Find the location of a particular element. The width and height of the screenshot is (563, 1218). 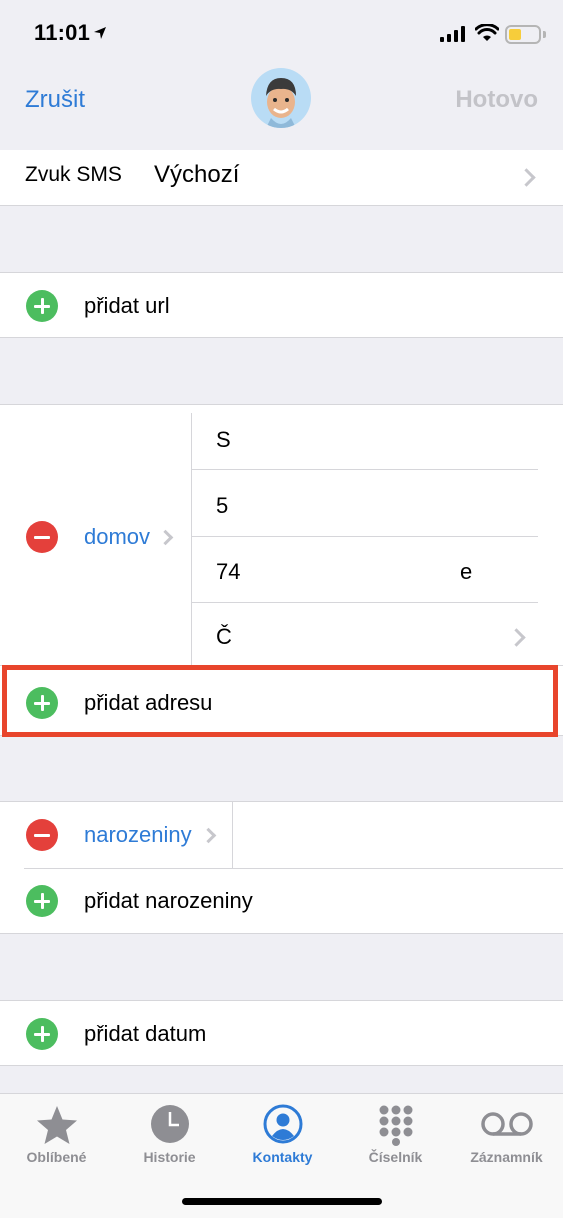

memoji-icon is located at coordinates (281, 103).